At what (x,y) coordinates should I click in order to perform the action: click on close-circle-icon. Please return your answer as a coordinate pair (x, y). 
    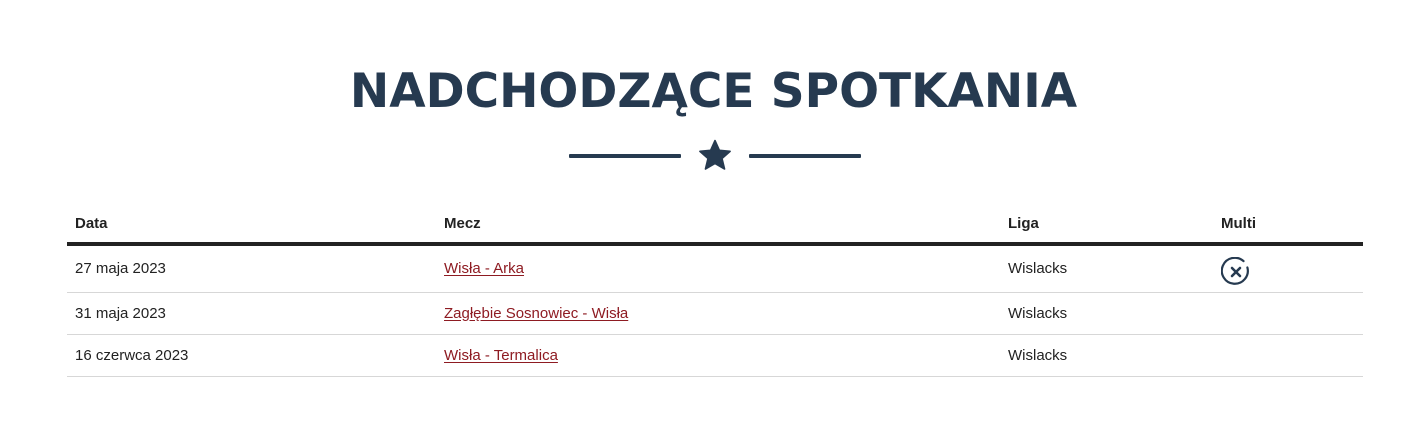
    Looking at the image, I should click on (1236, 272).